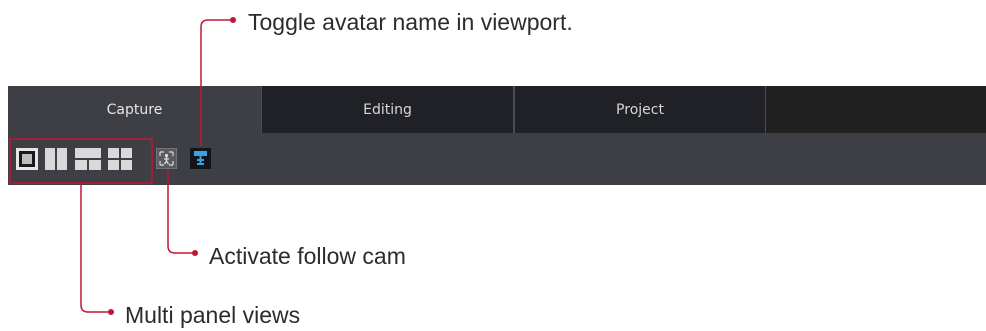 Image resolution: width=986 pixels, height=331 pixels. I want to click on three-panel-icon, so click(88, 159).